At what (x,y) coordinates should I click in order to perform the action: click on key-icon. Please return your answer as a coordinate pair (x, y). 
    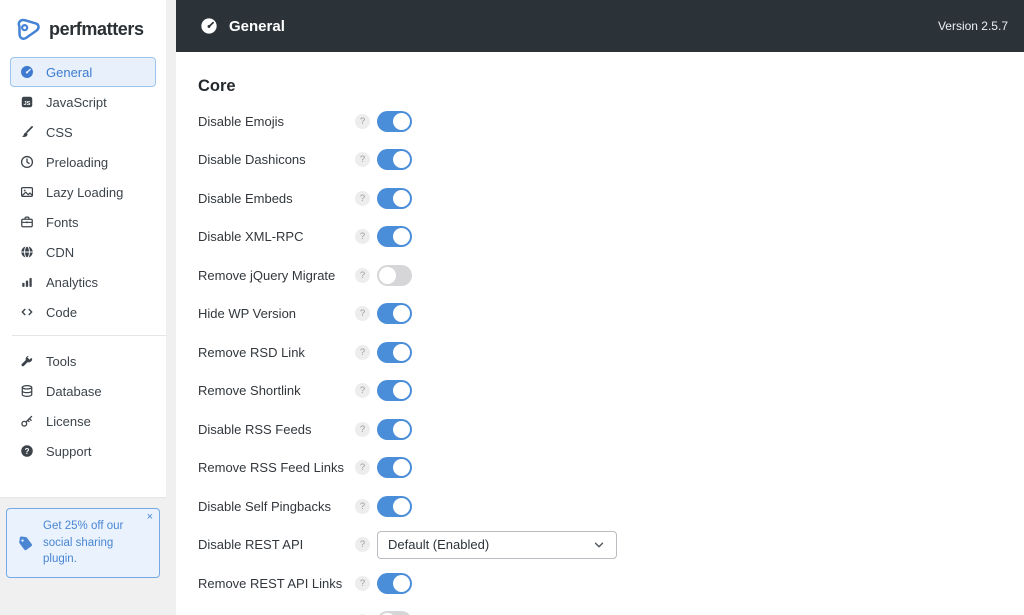
    Looking at the image, I should click on (27, 421).